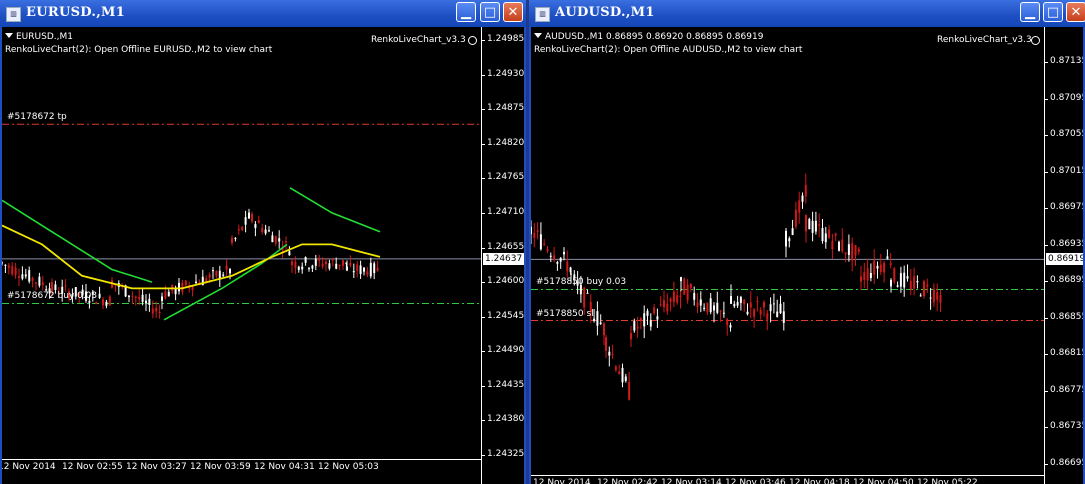 The width and height of the screenshot is (1085, 484). What do you see at coordinates (883, 481) in the screenshot?
I see `time-label: 12 Nov 04:50` at bounding box center [883, 481].